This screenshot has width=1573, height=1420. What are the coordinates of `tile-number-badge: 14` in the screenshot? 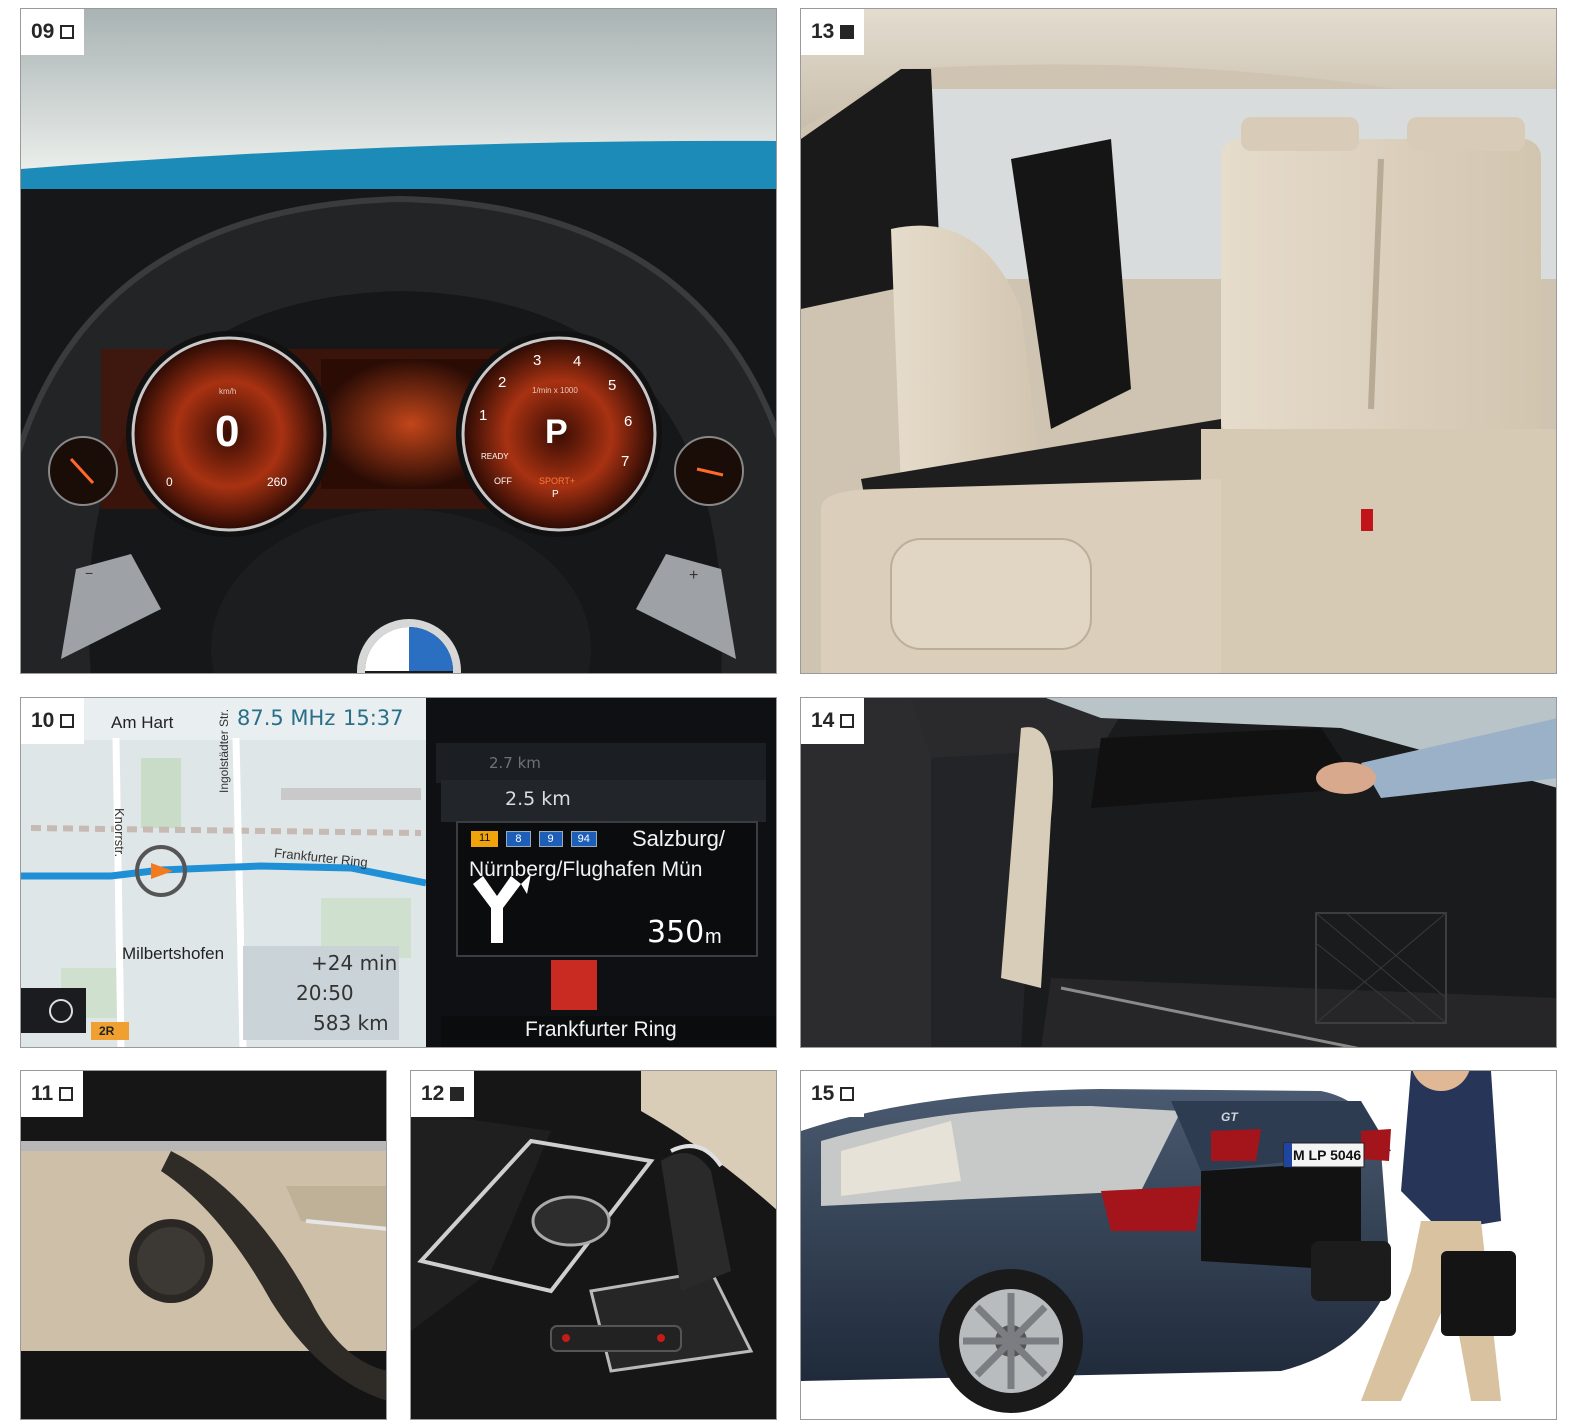 It's located at (833, 721).